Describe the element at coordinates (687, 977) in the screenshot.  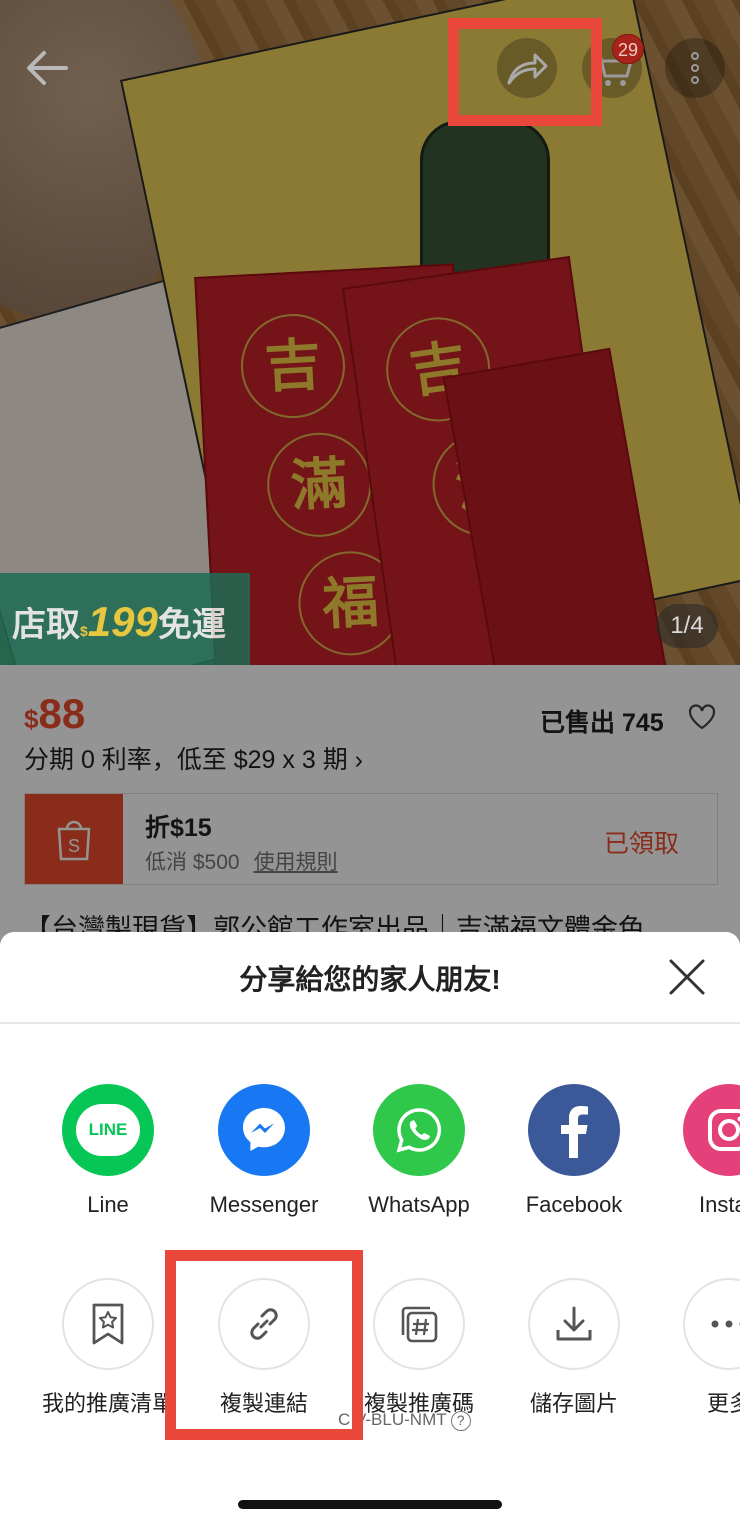
I see `close-icon` at that location.